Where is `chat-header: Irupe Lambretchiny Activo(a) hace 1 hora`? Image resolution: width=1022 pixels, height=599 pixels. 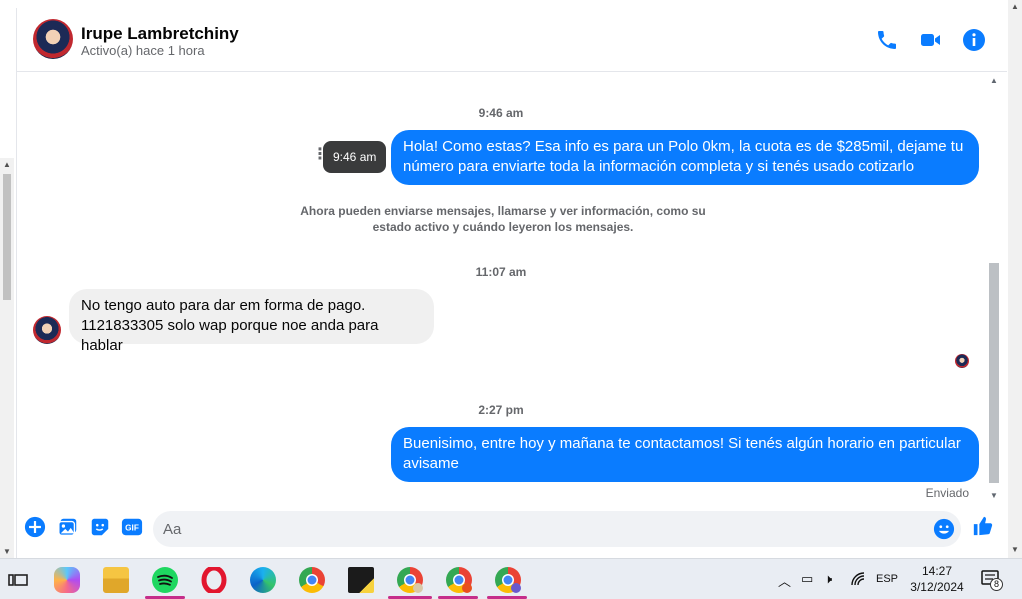
chat-header: Irupe Lambretchiny Activo(a) hace 1 hora is located at coordinates (512, 40).